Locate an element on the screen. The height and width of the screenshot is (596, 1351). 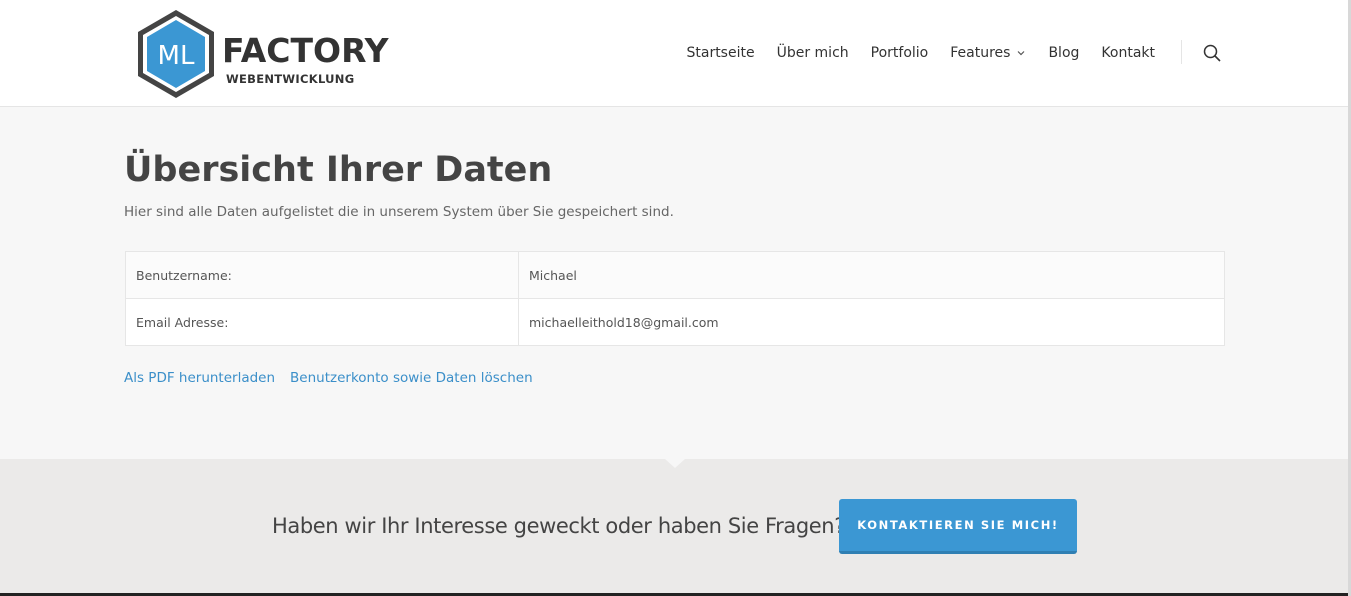
nav-item-features-label: Features is located at coordinates (980, 53).